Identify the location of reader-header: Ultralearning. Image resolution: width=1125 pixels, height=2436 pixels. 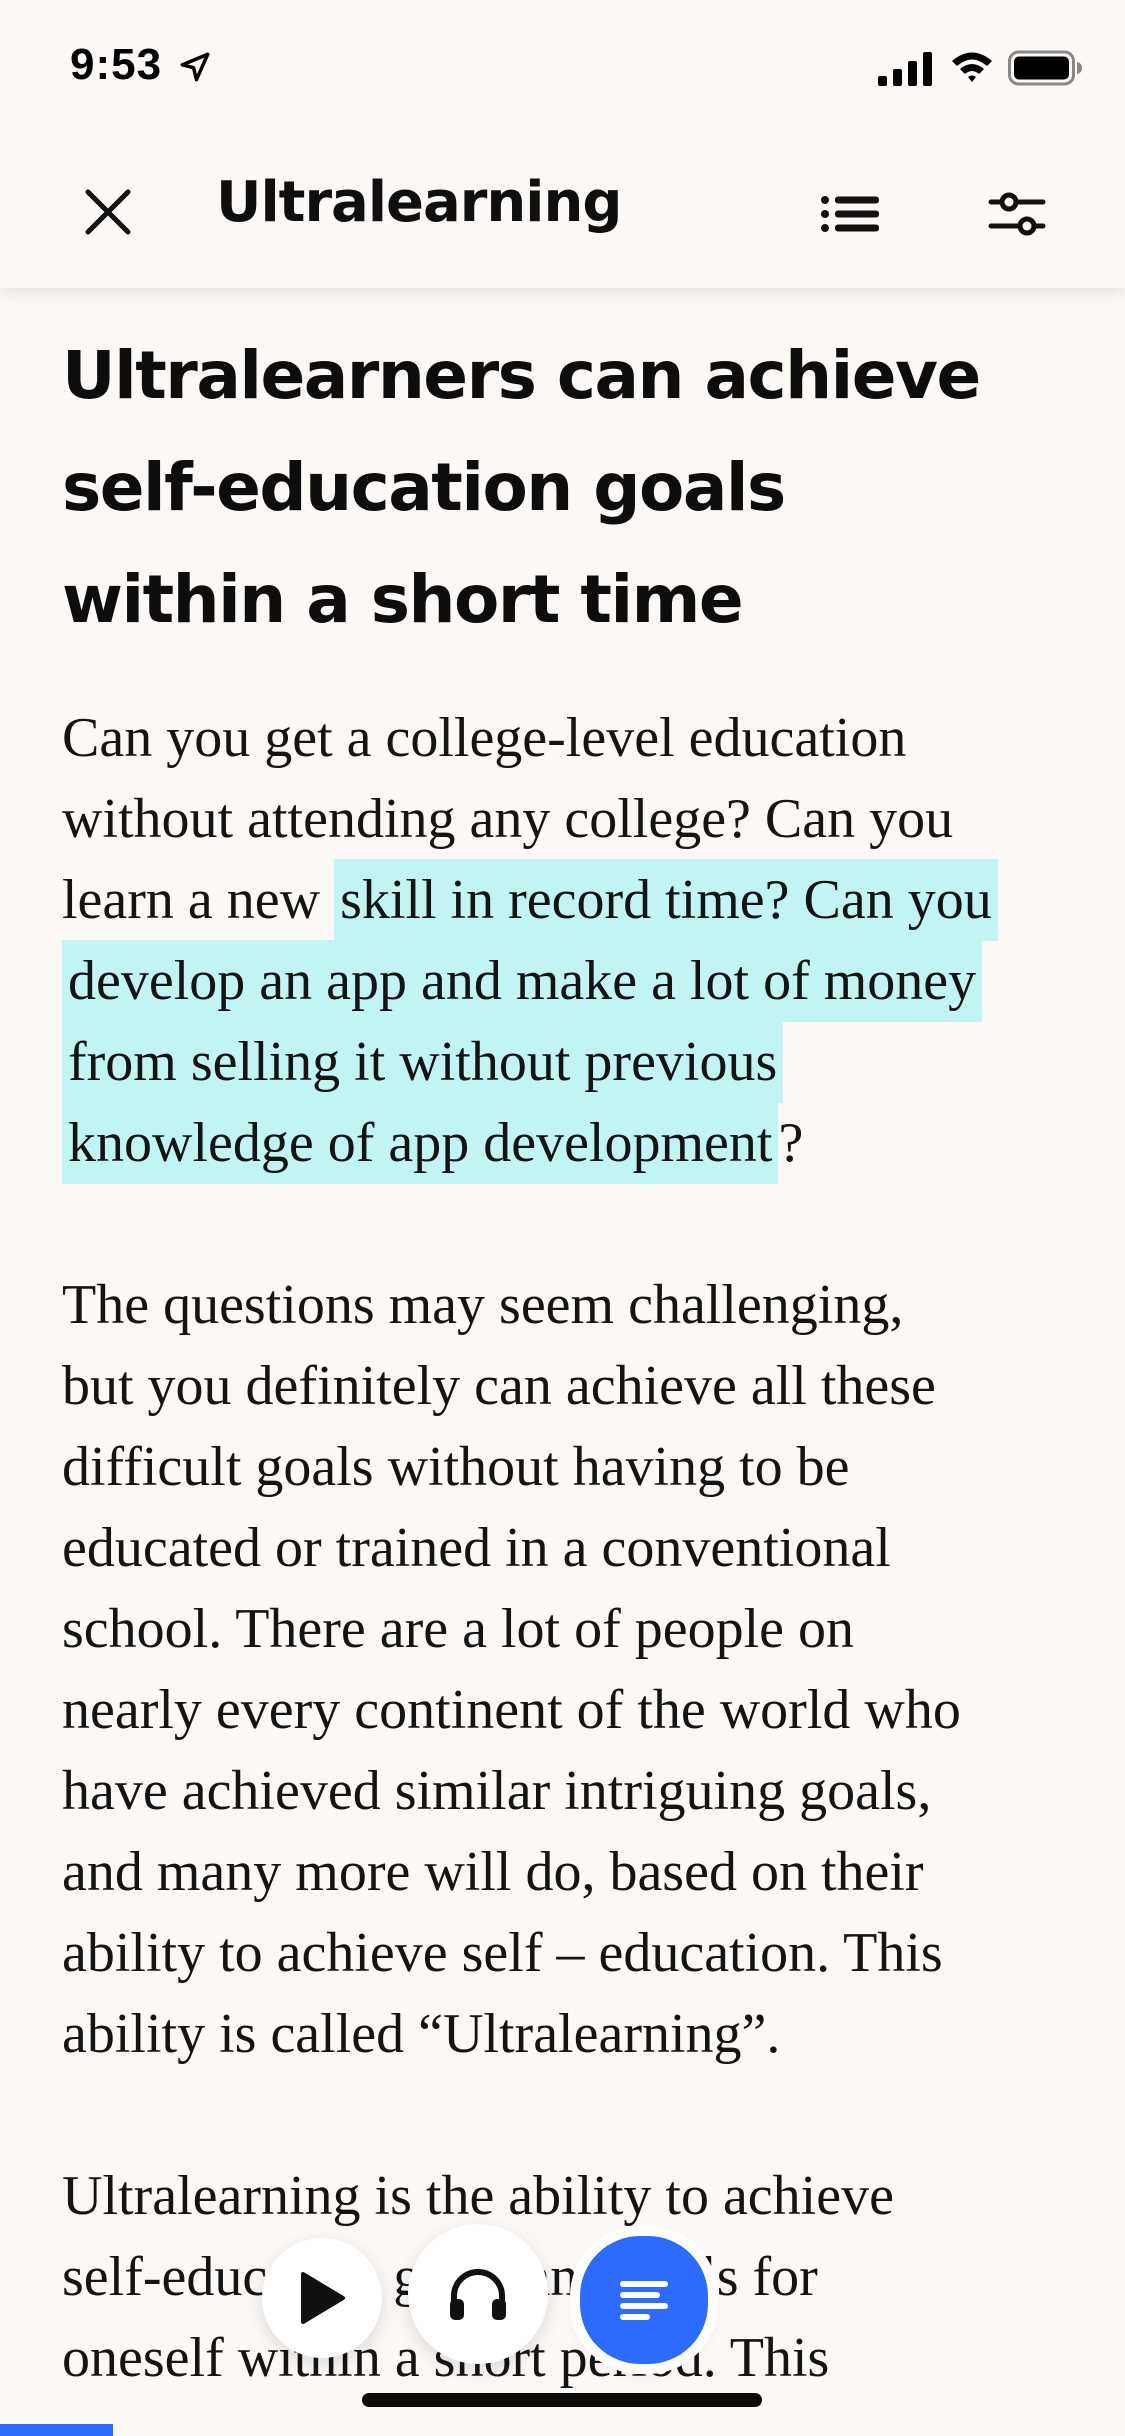
(562, 210).